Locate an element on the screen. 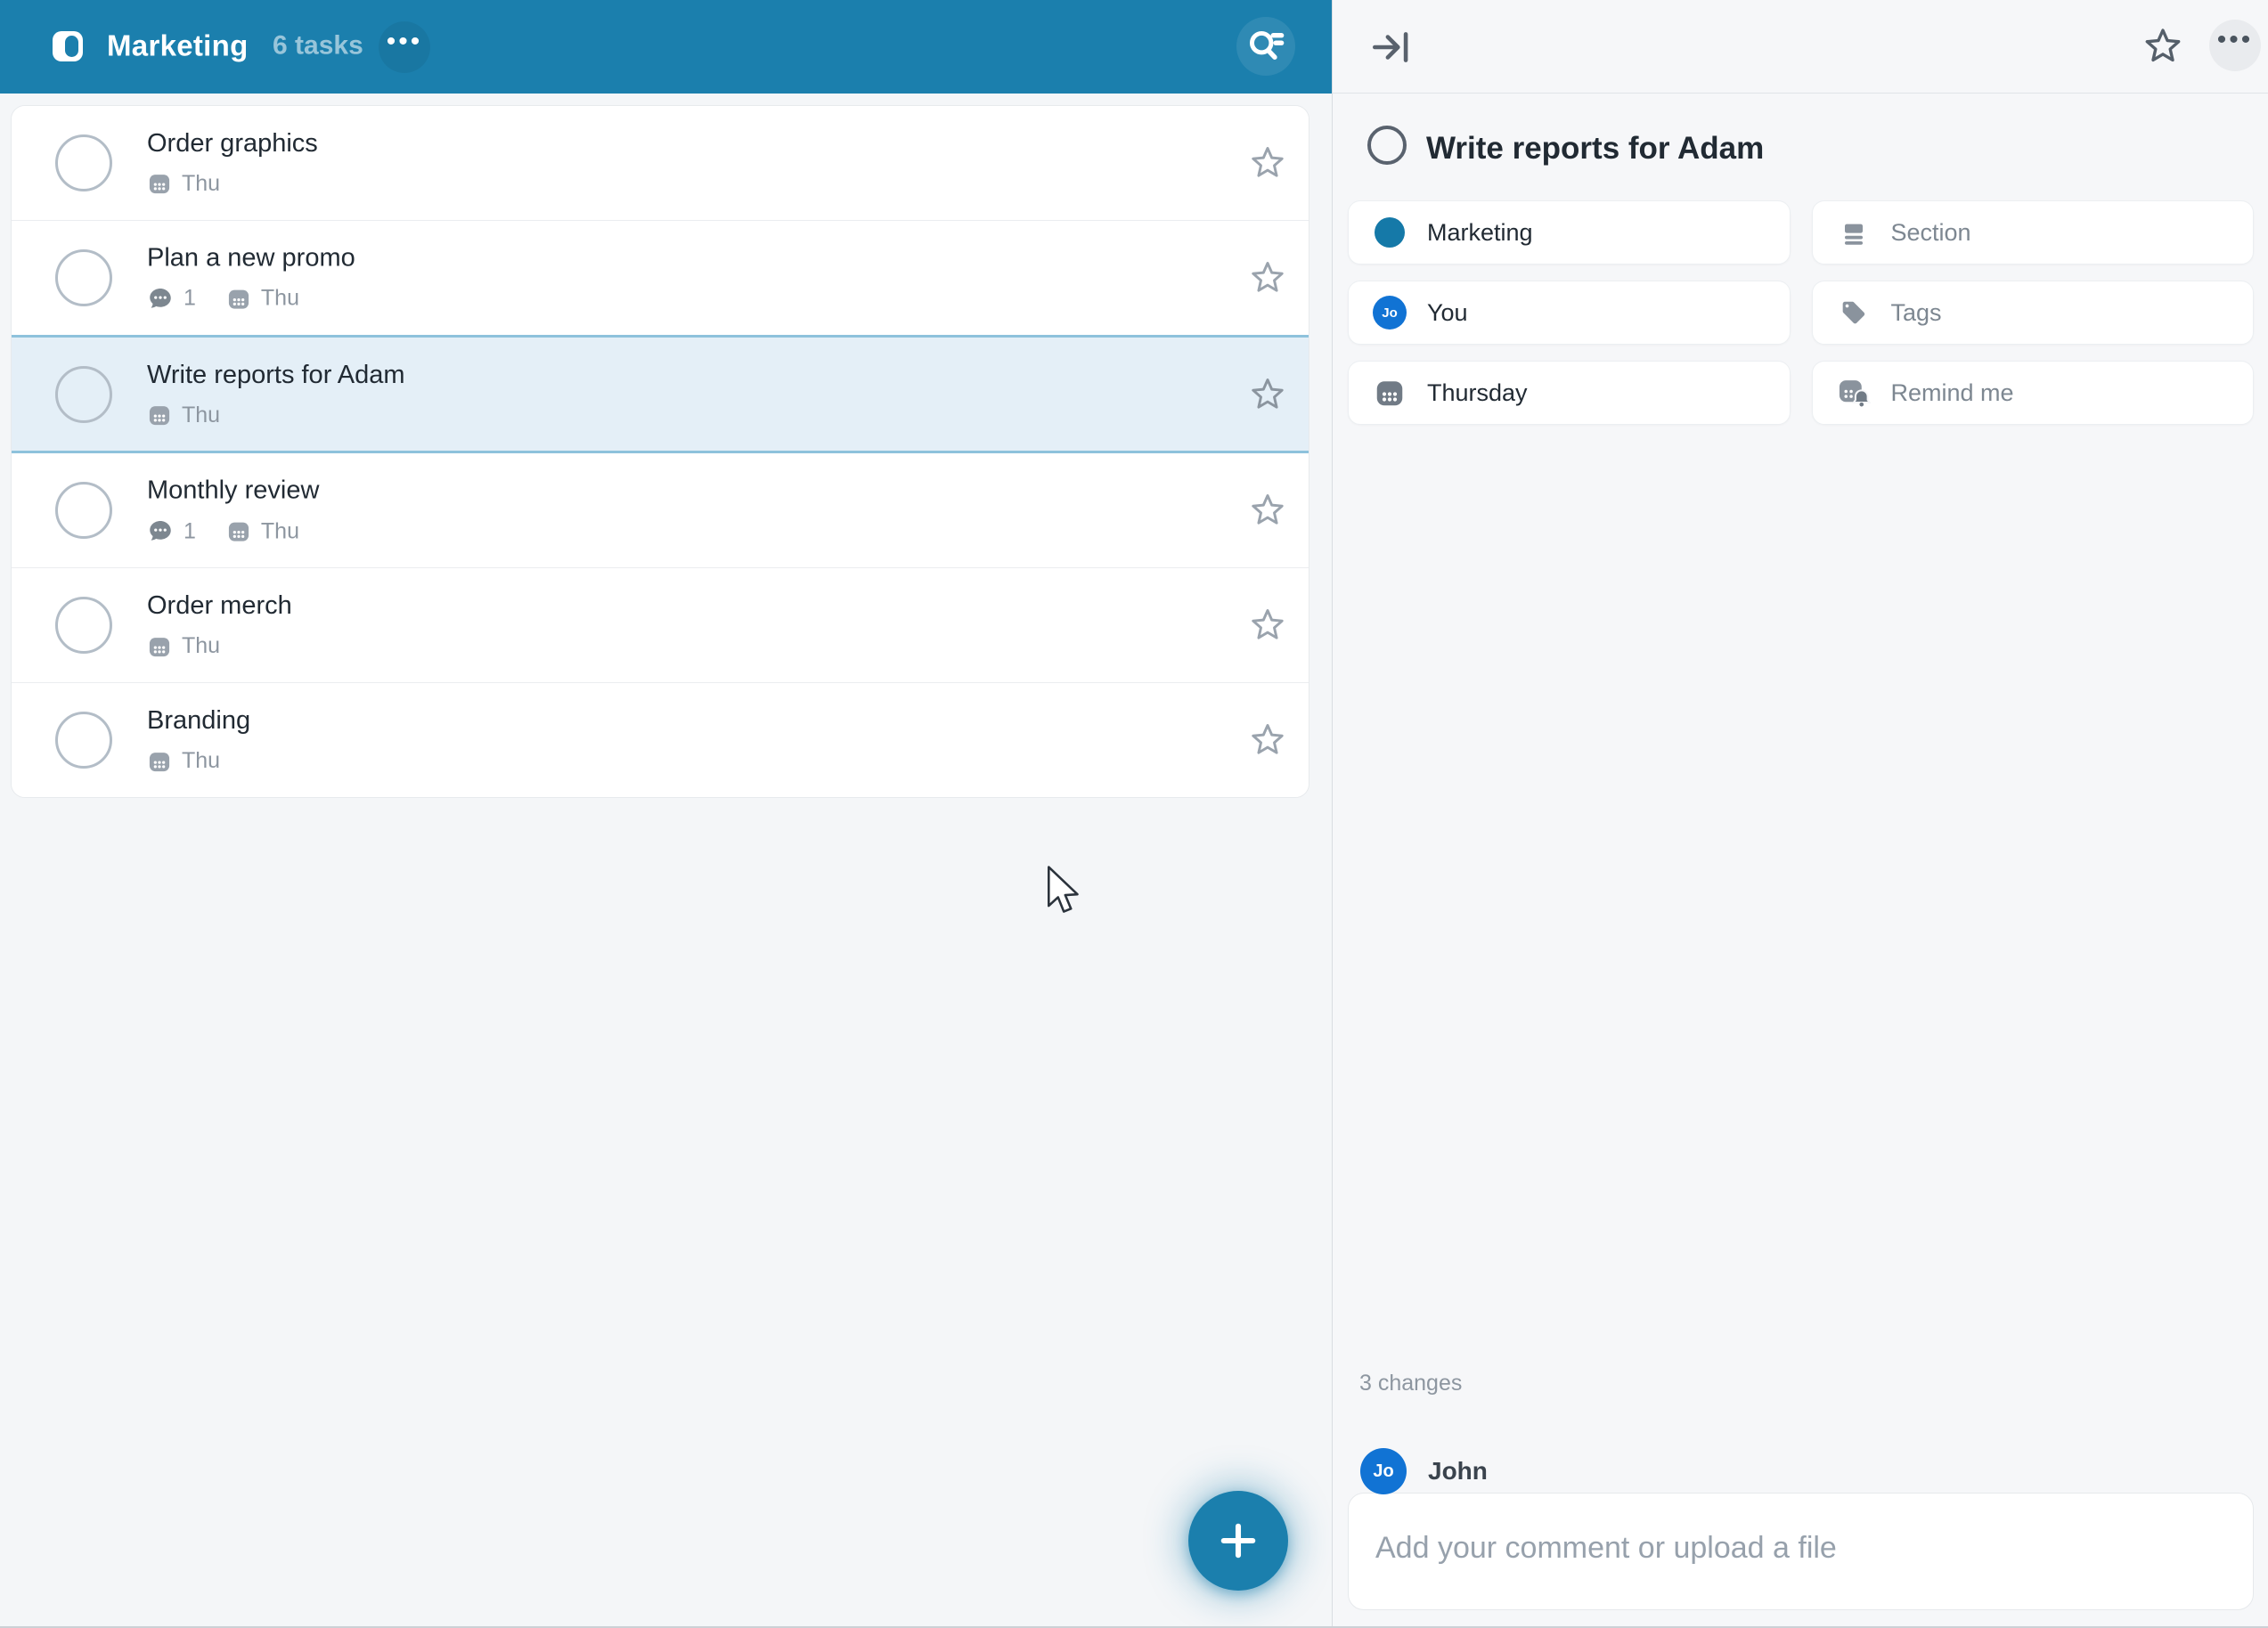 Image resolution: width=2268 pixels, height=1628 pixels. plus-icon is located at coordinates (1238, 1541).